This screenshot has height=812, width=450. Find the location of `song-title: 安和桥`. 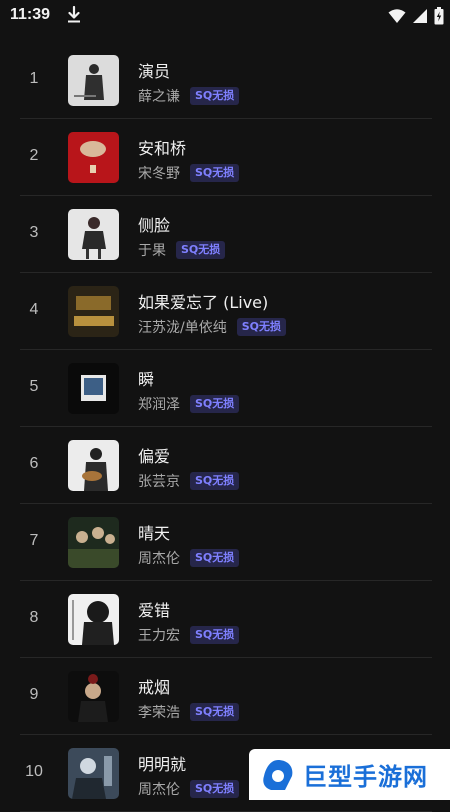

song-title: 安和桥 is located at coordinates (162, 148).